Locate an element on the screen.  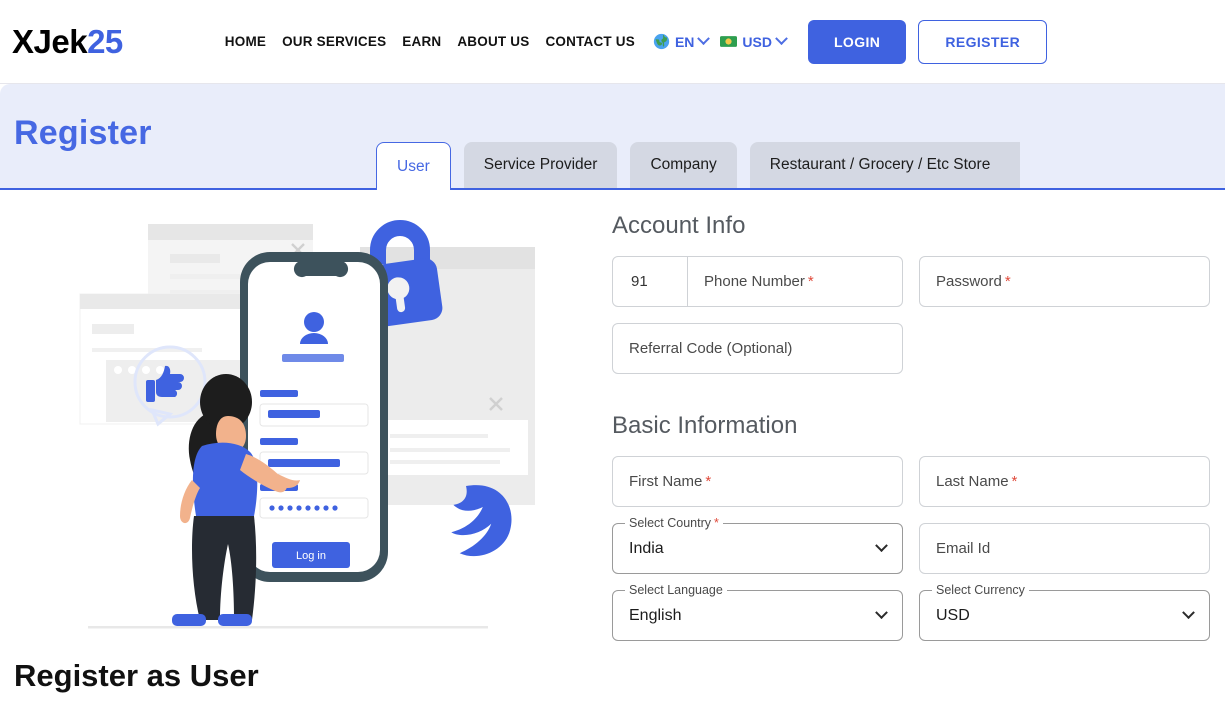
site-logo: XJek25 is located at coordinates (67, 41).